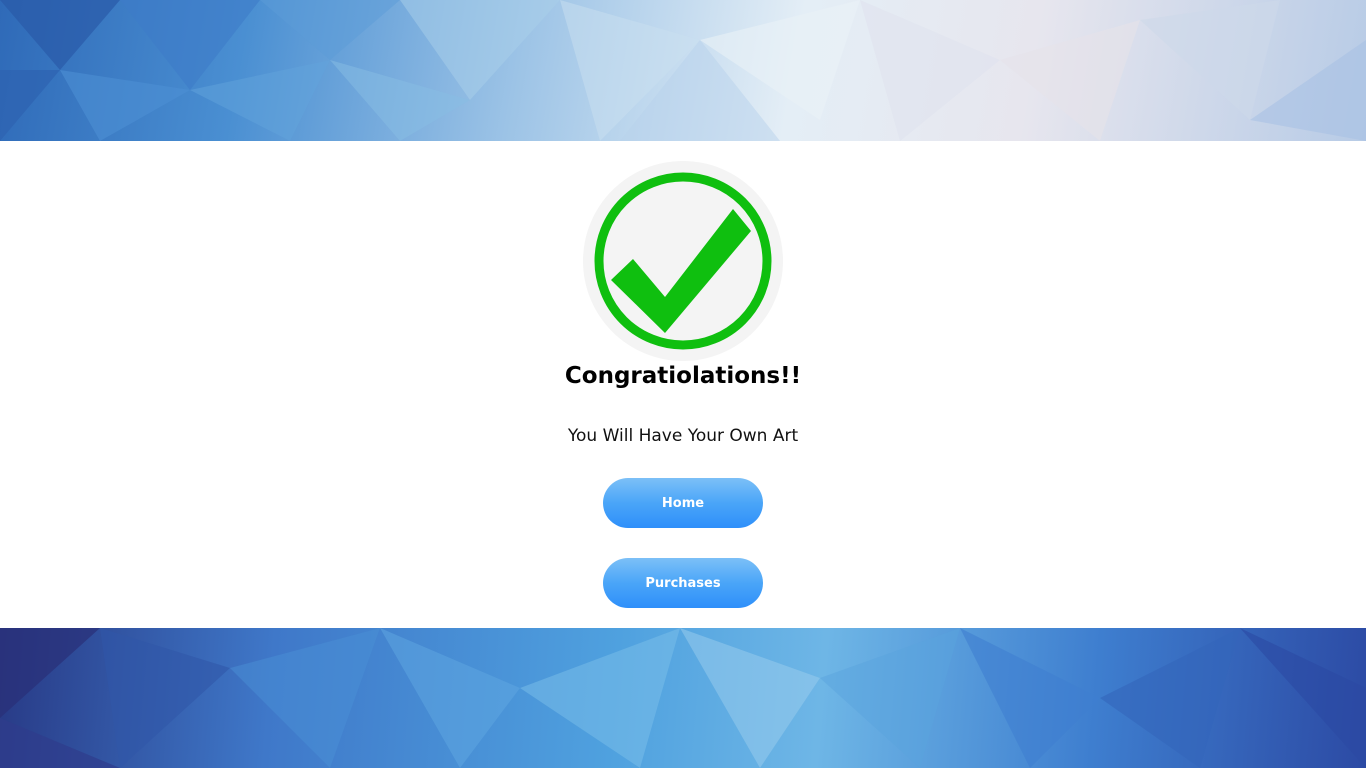 The image size is (1366, 768). I want to click on purchases-button: Purchases, so click(683, 583).